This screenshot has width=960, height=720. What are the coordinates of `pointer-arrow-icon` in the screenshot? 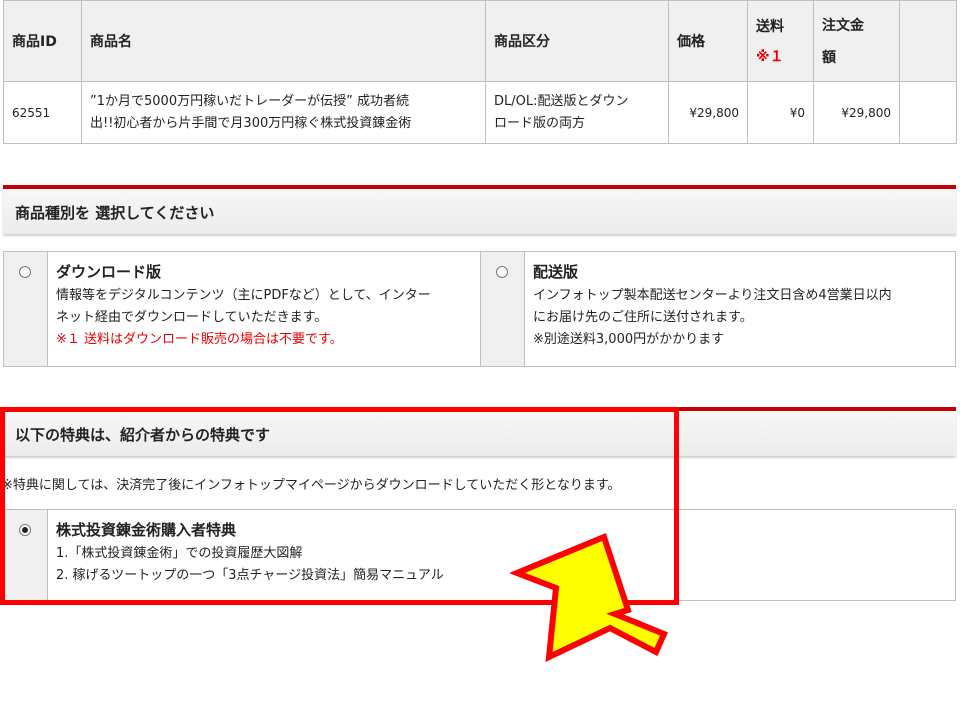 It's located at (589, 597).